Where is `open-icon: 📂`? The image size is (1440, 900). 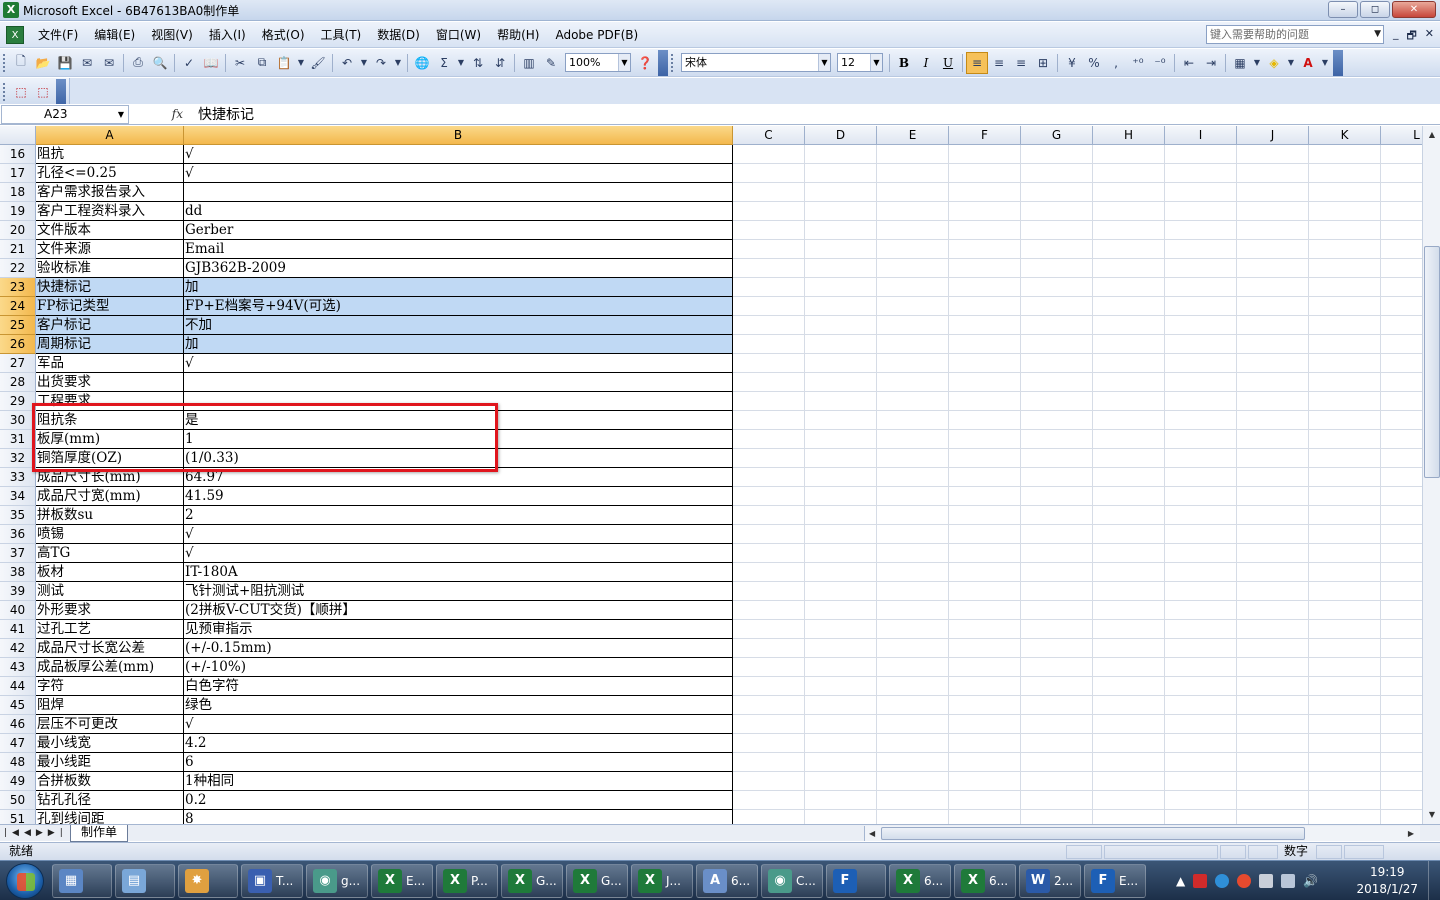
open-icon: 📂 is located at coordinates (43, 63).